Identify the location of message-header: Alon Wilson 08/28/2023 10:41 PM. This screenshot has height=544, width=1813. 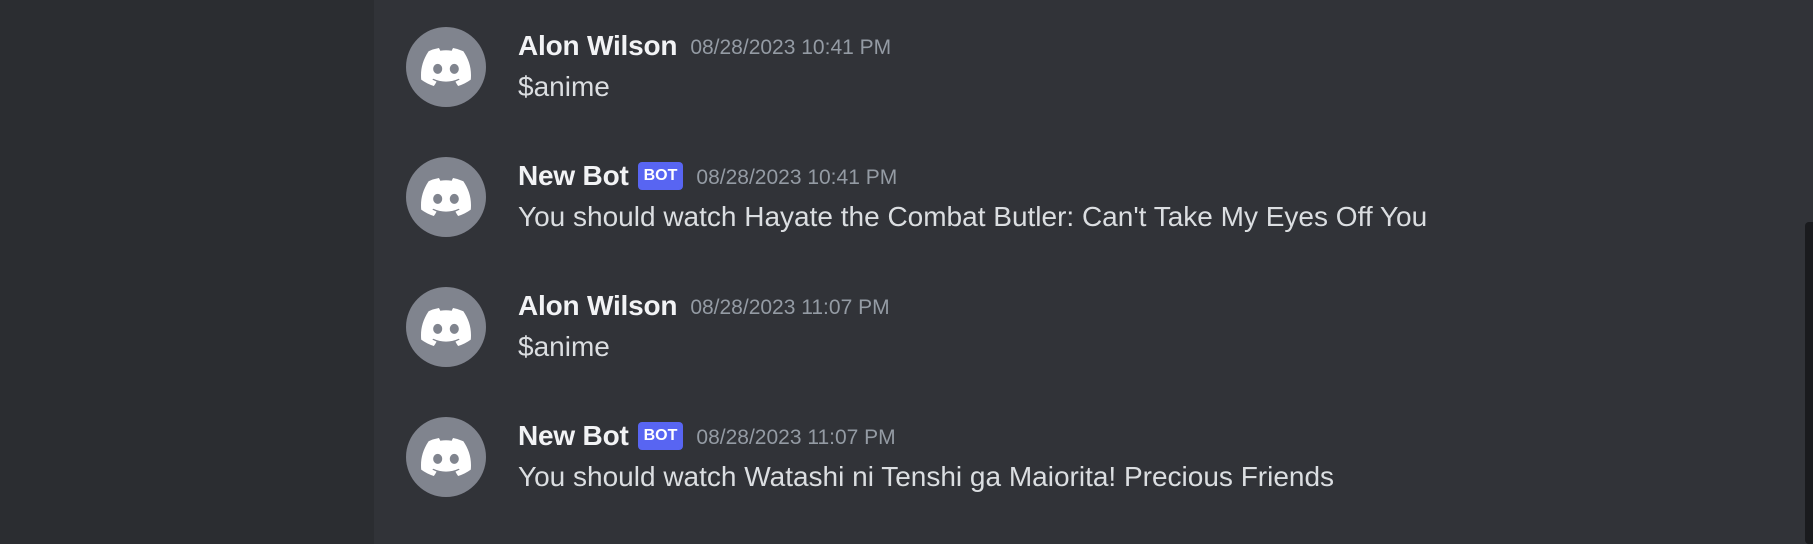
(704, 46).